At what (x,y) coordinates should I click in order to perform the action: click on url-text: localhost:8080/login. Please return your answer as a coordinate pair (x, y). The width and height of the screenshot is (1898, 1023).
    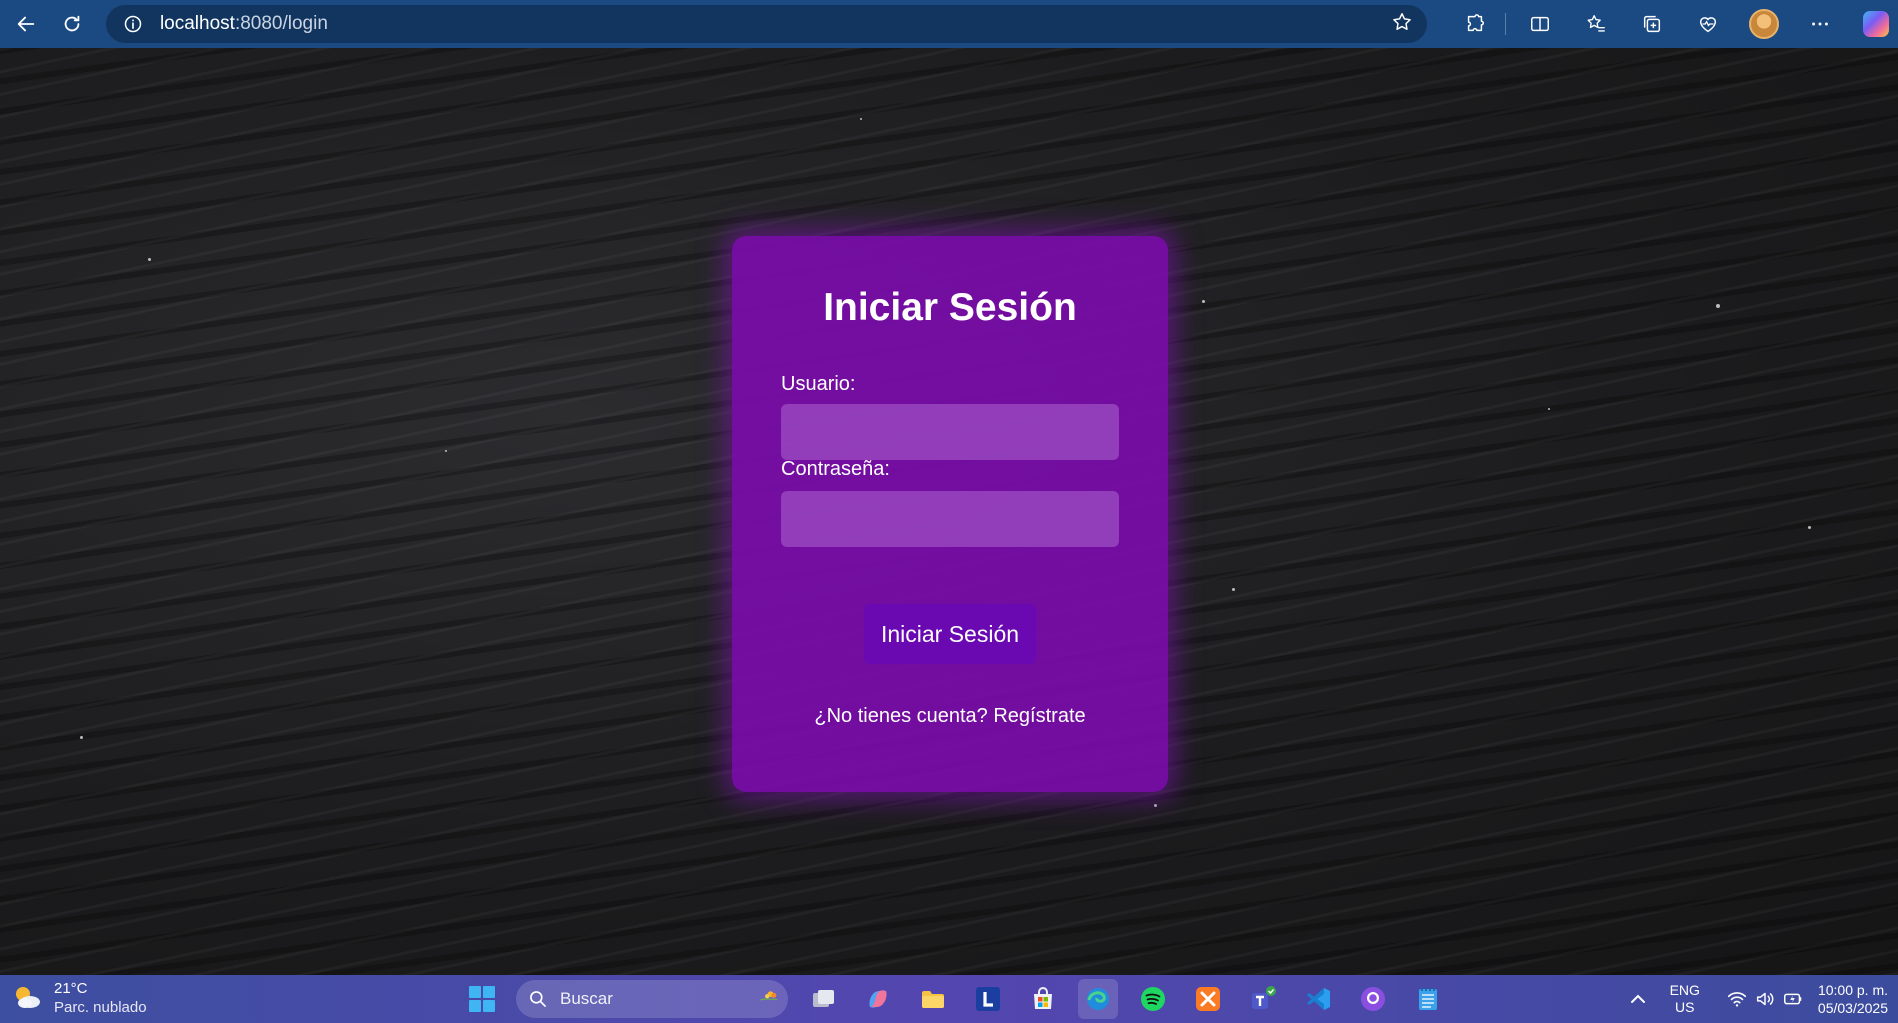
    Looking at the image, I should click on (775, 24).